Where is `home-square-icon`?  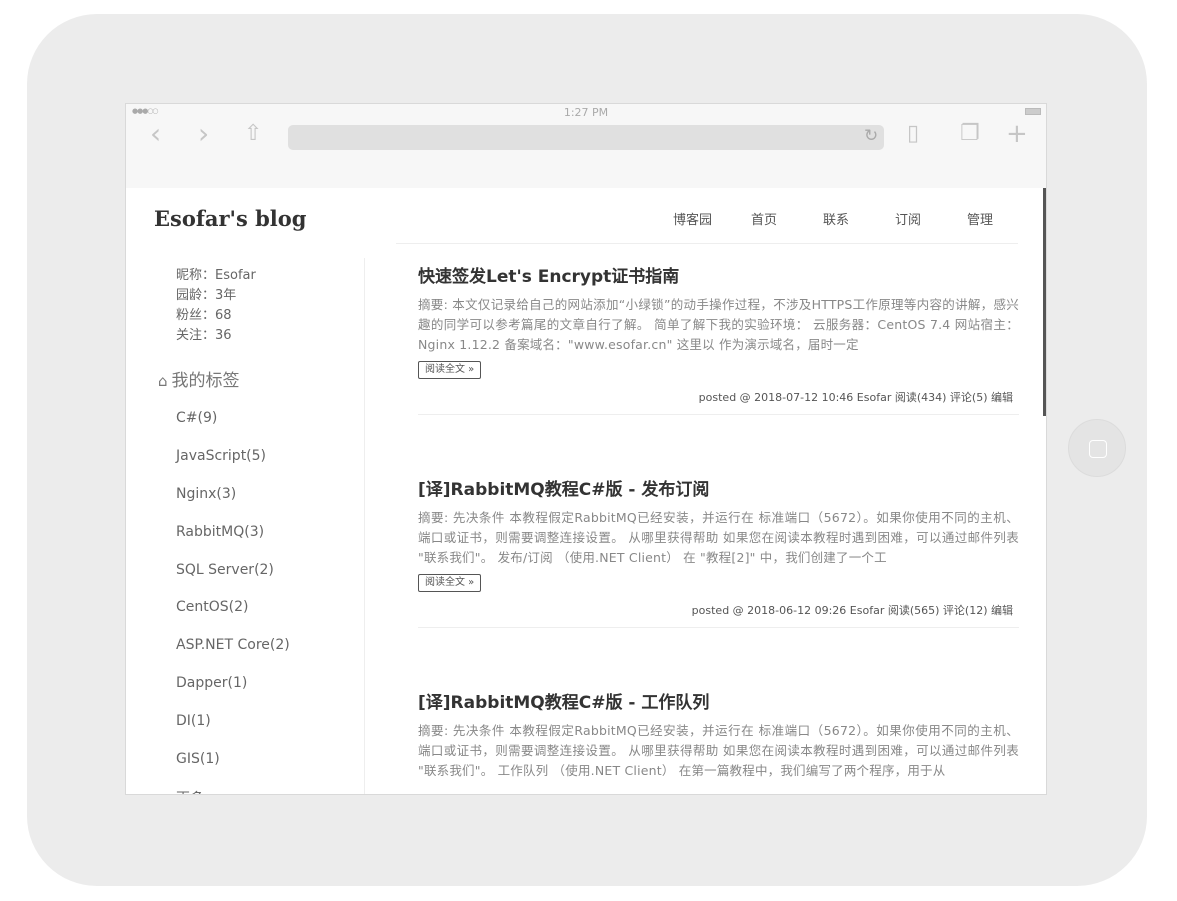 home-square-icon is located at coordinates (1098, 449).